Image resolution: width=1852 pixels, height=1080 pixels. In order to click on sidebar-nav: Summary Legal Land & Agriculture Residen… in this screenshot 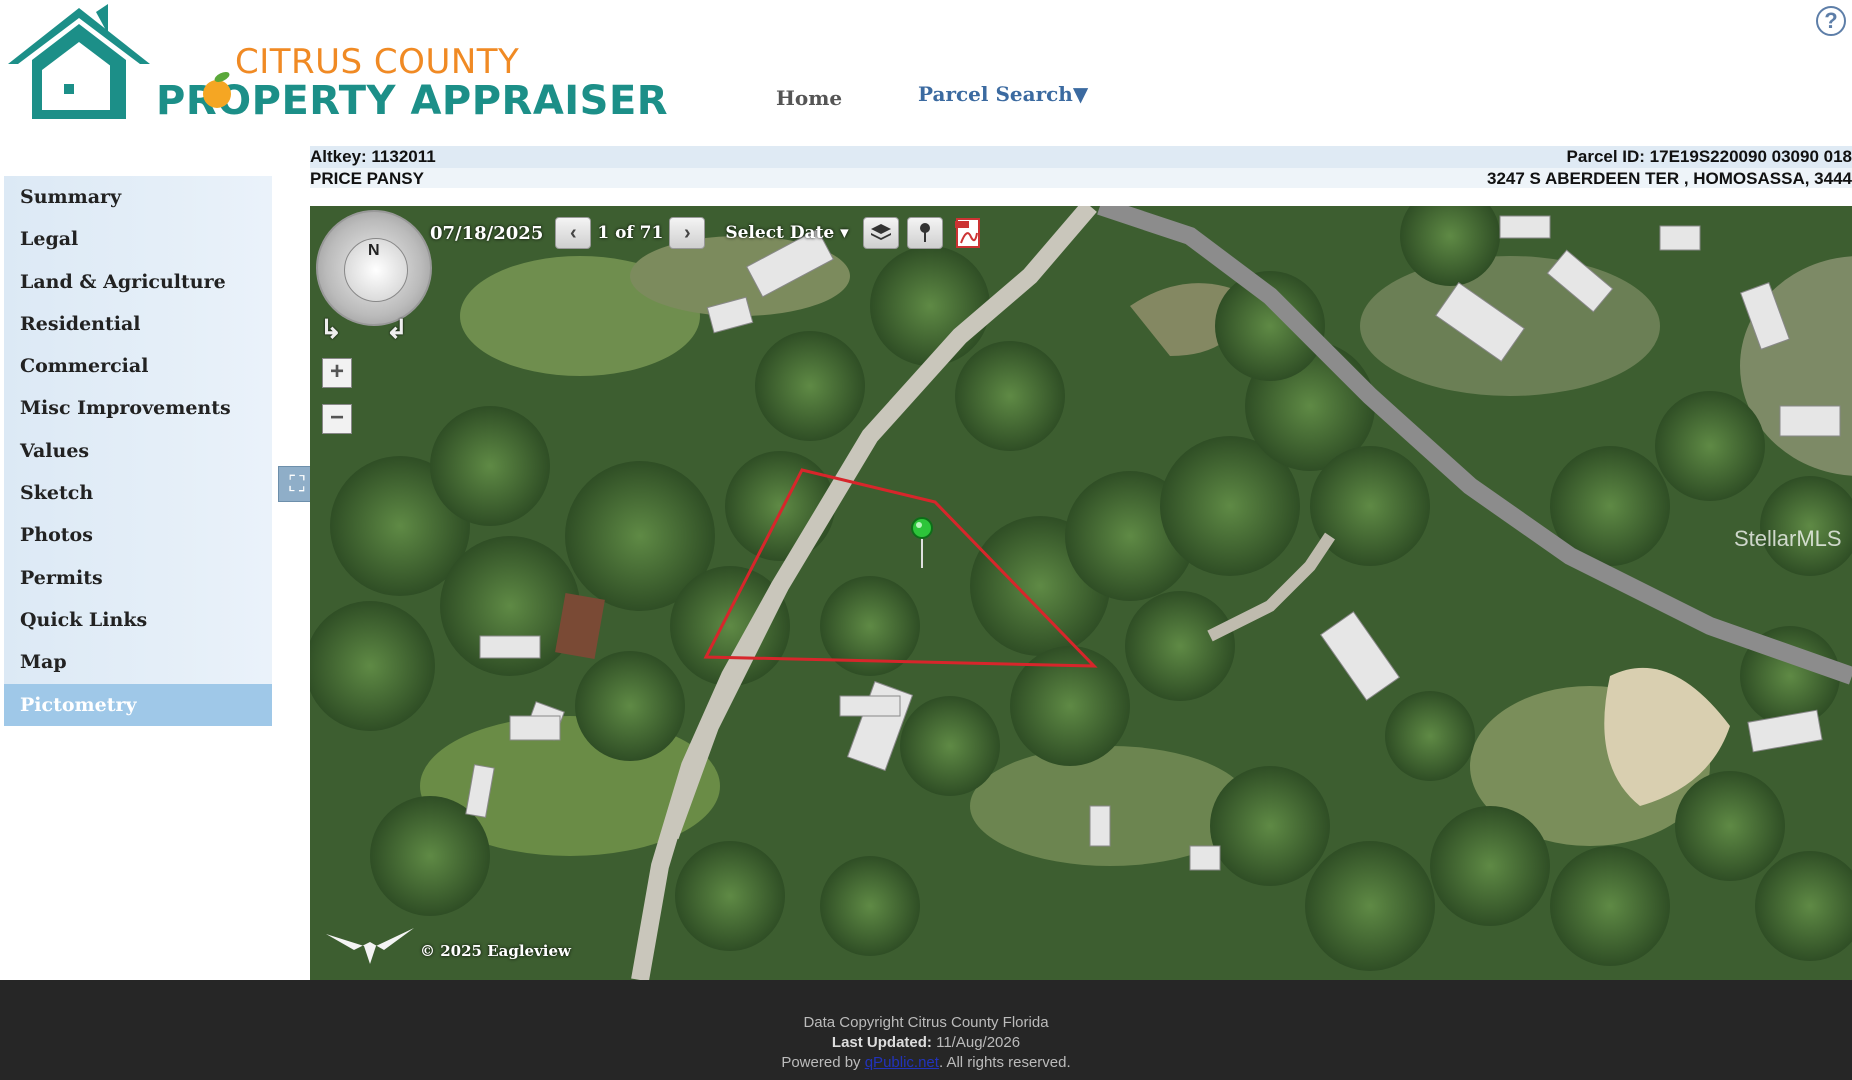, I will do `click(138, 451)`.